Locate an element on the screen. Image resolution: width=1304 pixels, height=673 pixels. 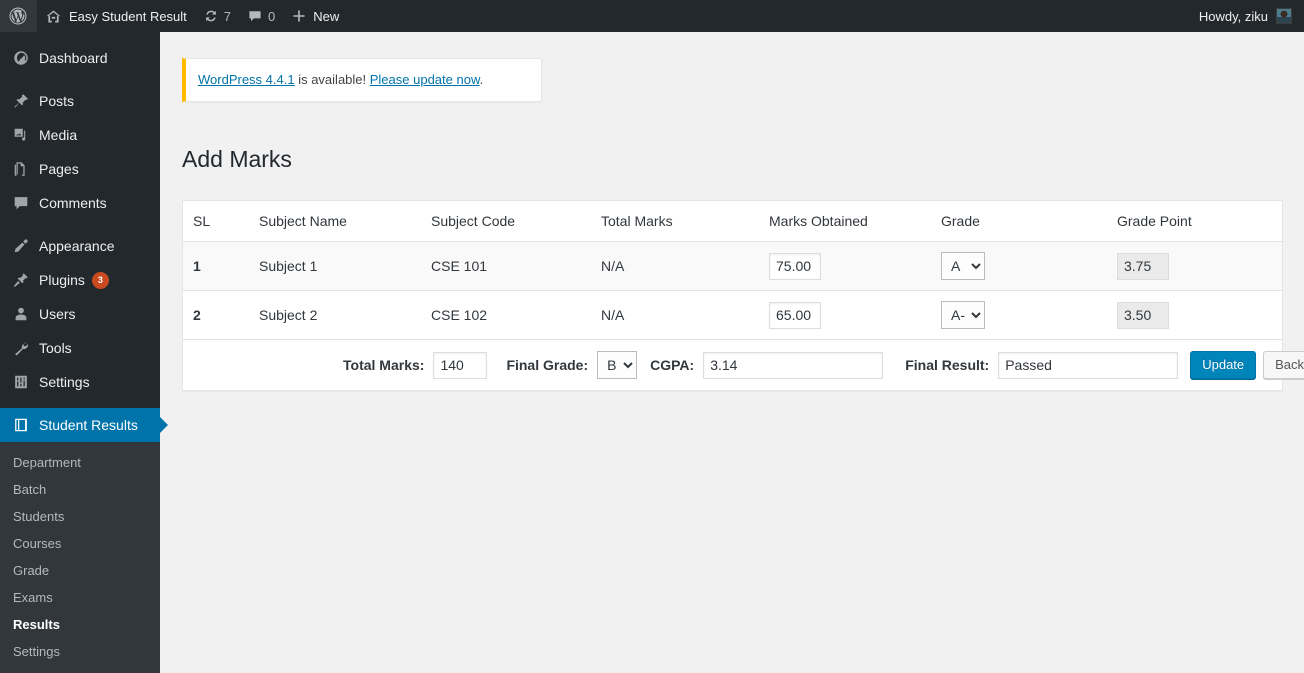
final-result-input is located at coordinates (1088, 365).